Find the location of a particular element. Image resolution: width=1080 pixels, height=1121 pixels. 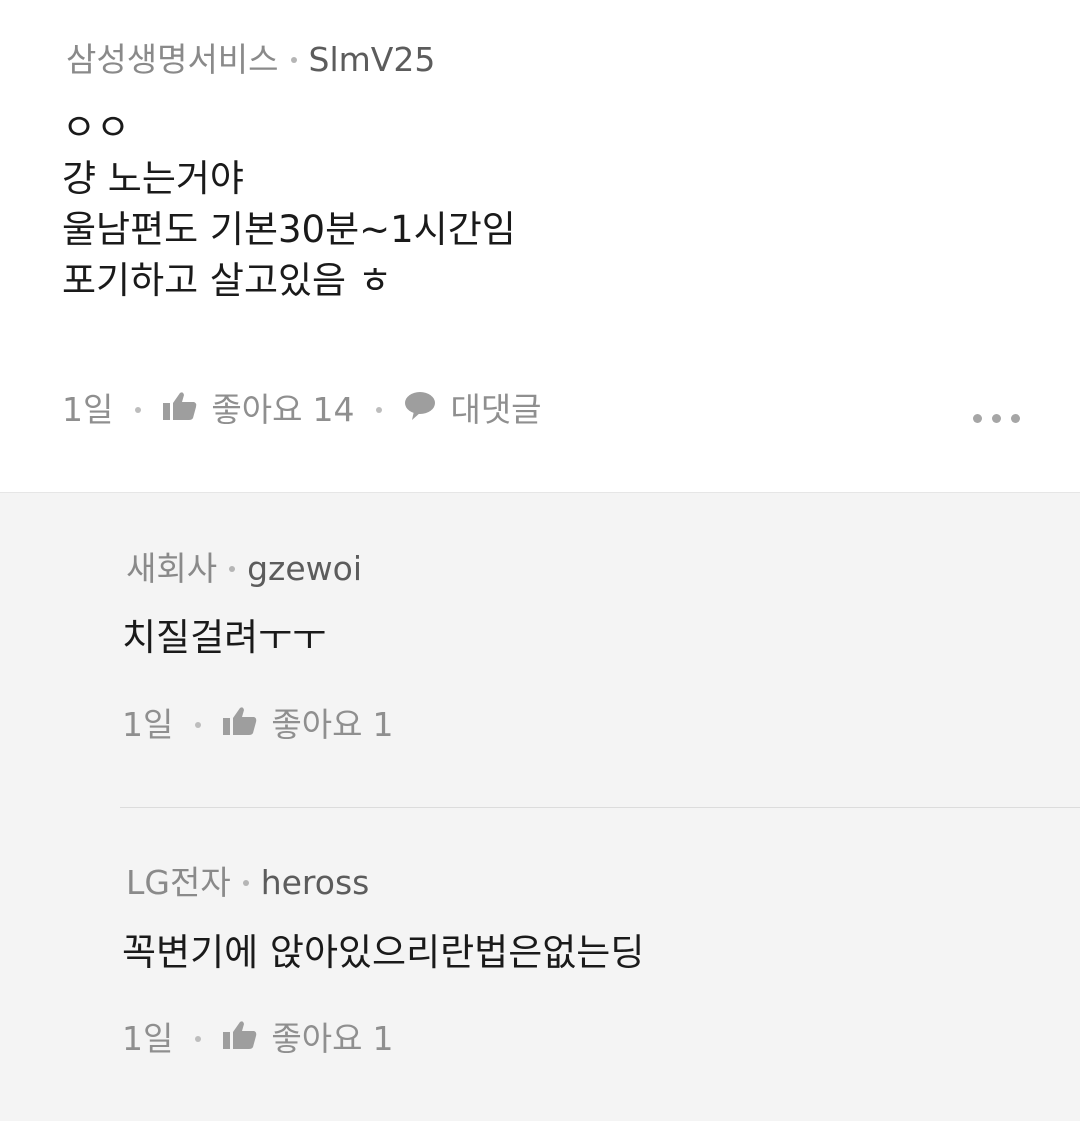

reply-body: 꼭변기에 앉아있으리란법은없는딩 is located at coordinates (383, 952).